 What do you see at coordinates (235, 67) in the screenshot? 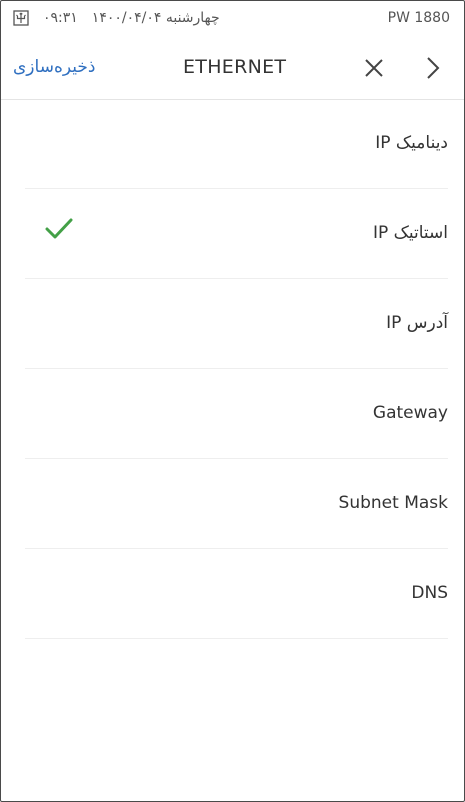
I see `page-title: ETHERNET` at bounding box center [235, 67].